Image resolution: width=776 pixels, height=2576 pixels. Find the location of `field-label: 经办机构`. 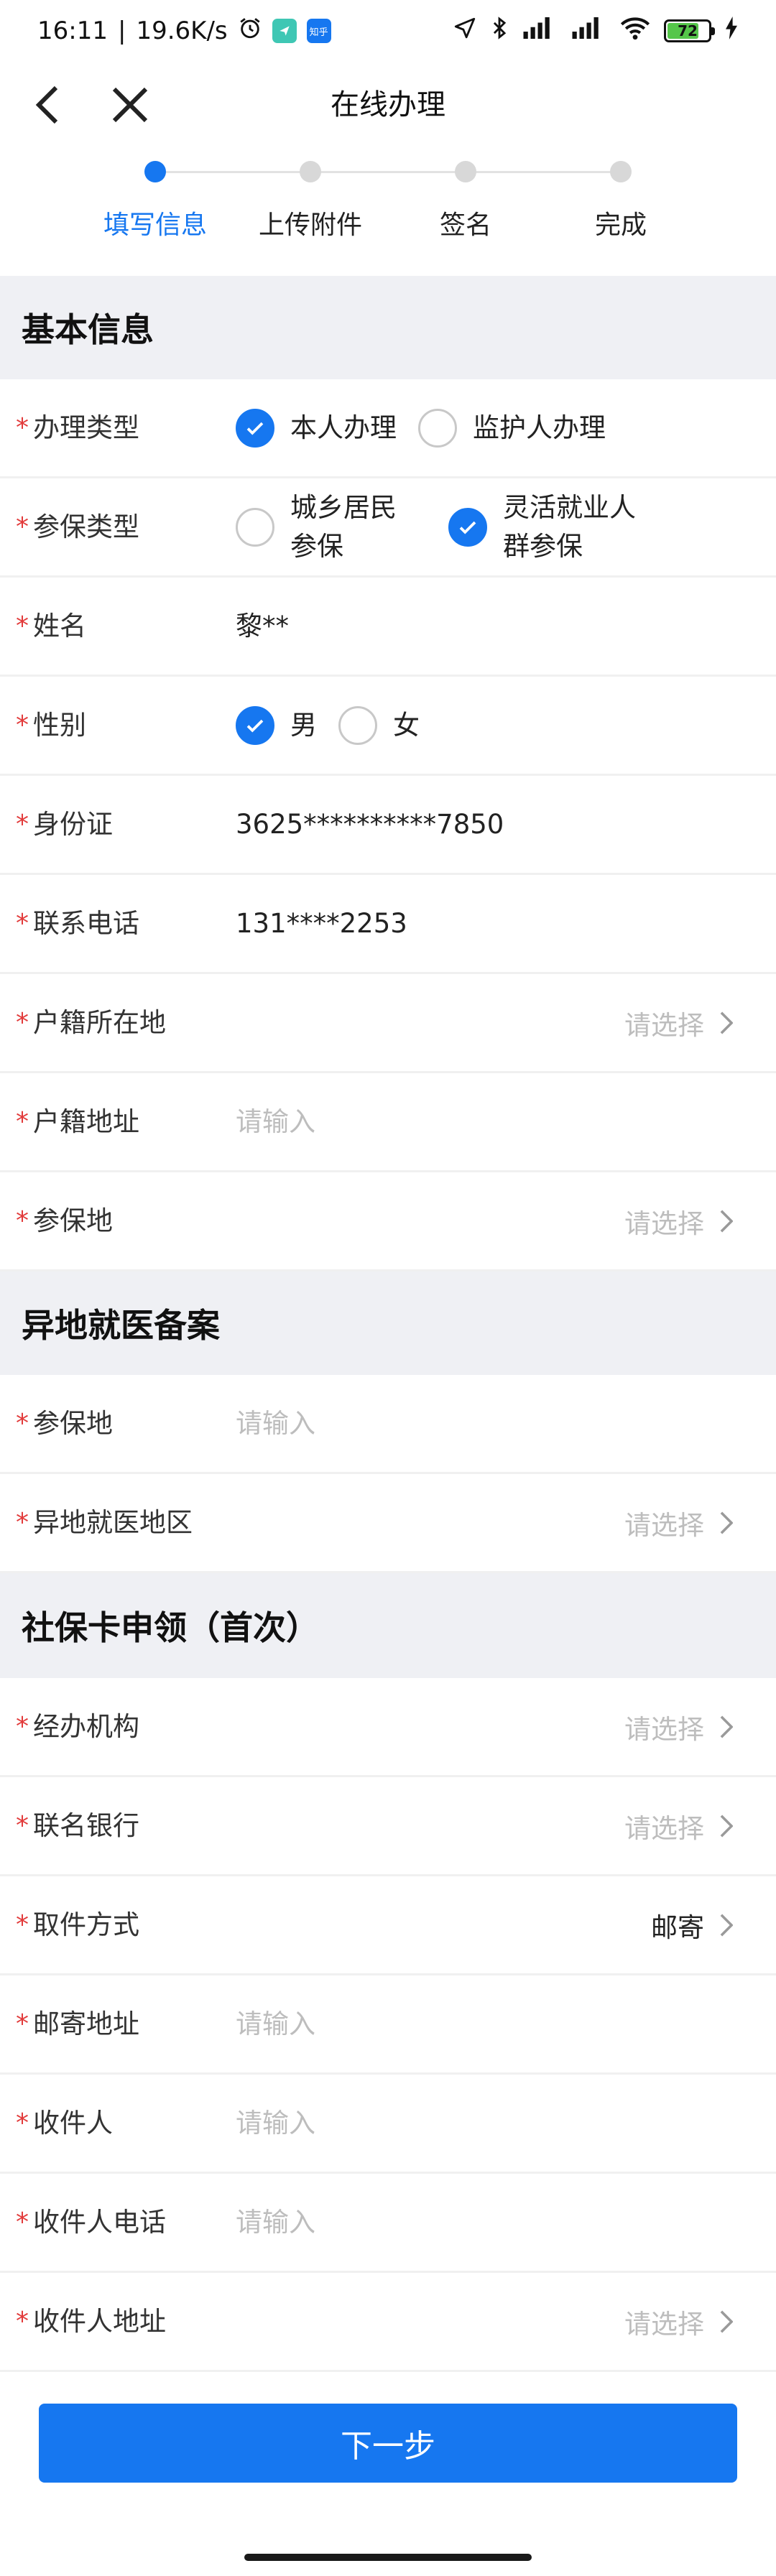

field-label: 经办机构 is located at coordinates (86, 1726).